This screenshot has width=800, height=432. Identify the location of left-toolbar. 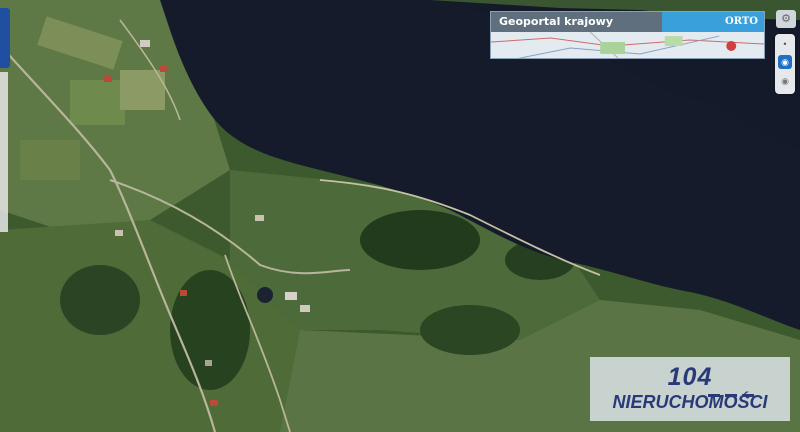
(4, 152).